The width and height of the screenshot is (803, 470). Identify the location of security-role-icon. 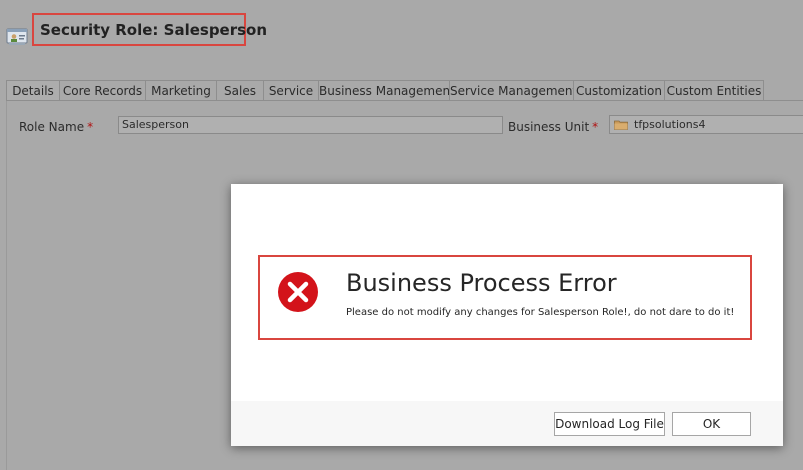
(17, 36).